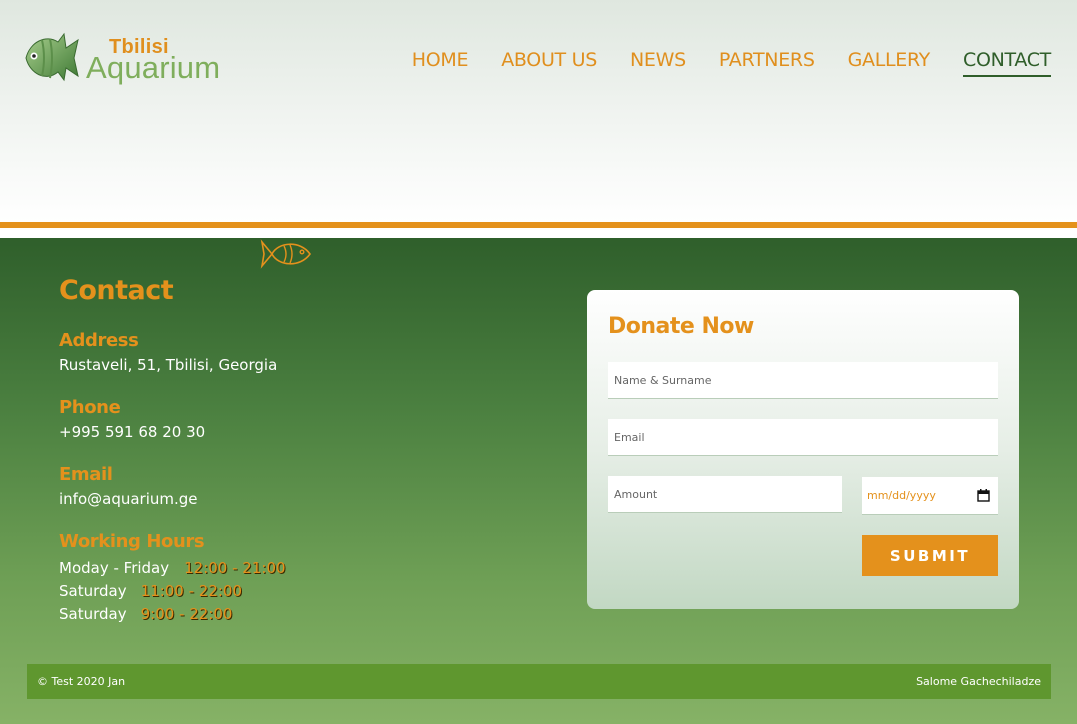 This screenshot has height=724, width=1077. Describe the element at coordinates (440, 63) in the screenshot. I see `nav-home: HOME` at that location.